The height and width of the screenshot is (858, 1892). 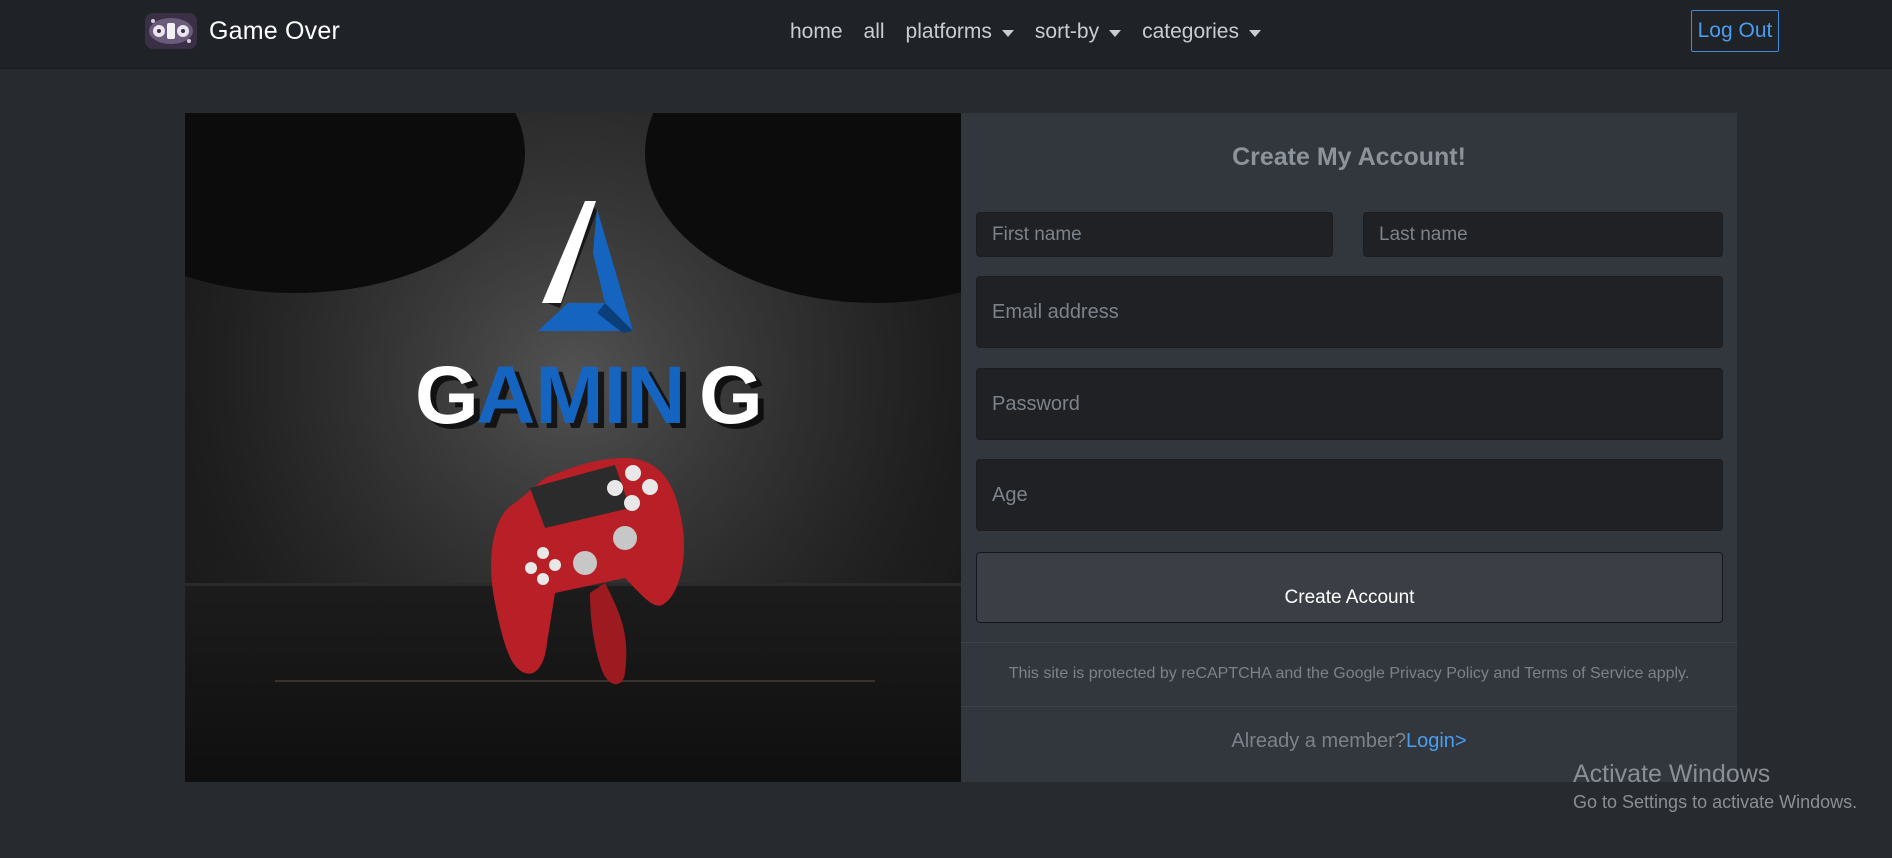 I want to click on gaming-wordmark: G G AMIN AMIN G G, so click(x=592, y=398).